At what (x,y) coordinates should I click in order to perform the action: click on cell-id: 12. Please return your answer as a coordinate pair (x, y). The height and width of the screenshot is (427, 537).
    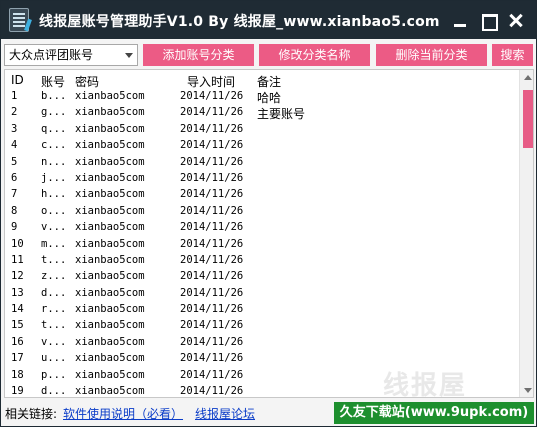
    Looking at the image, I should click on (17, 276).